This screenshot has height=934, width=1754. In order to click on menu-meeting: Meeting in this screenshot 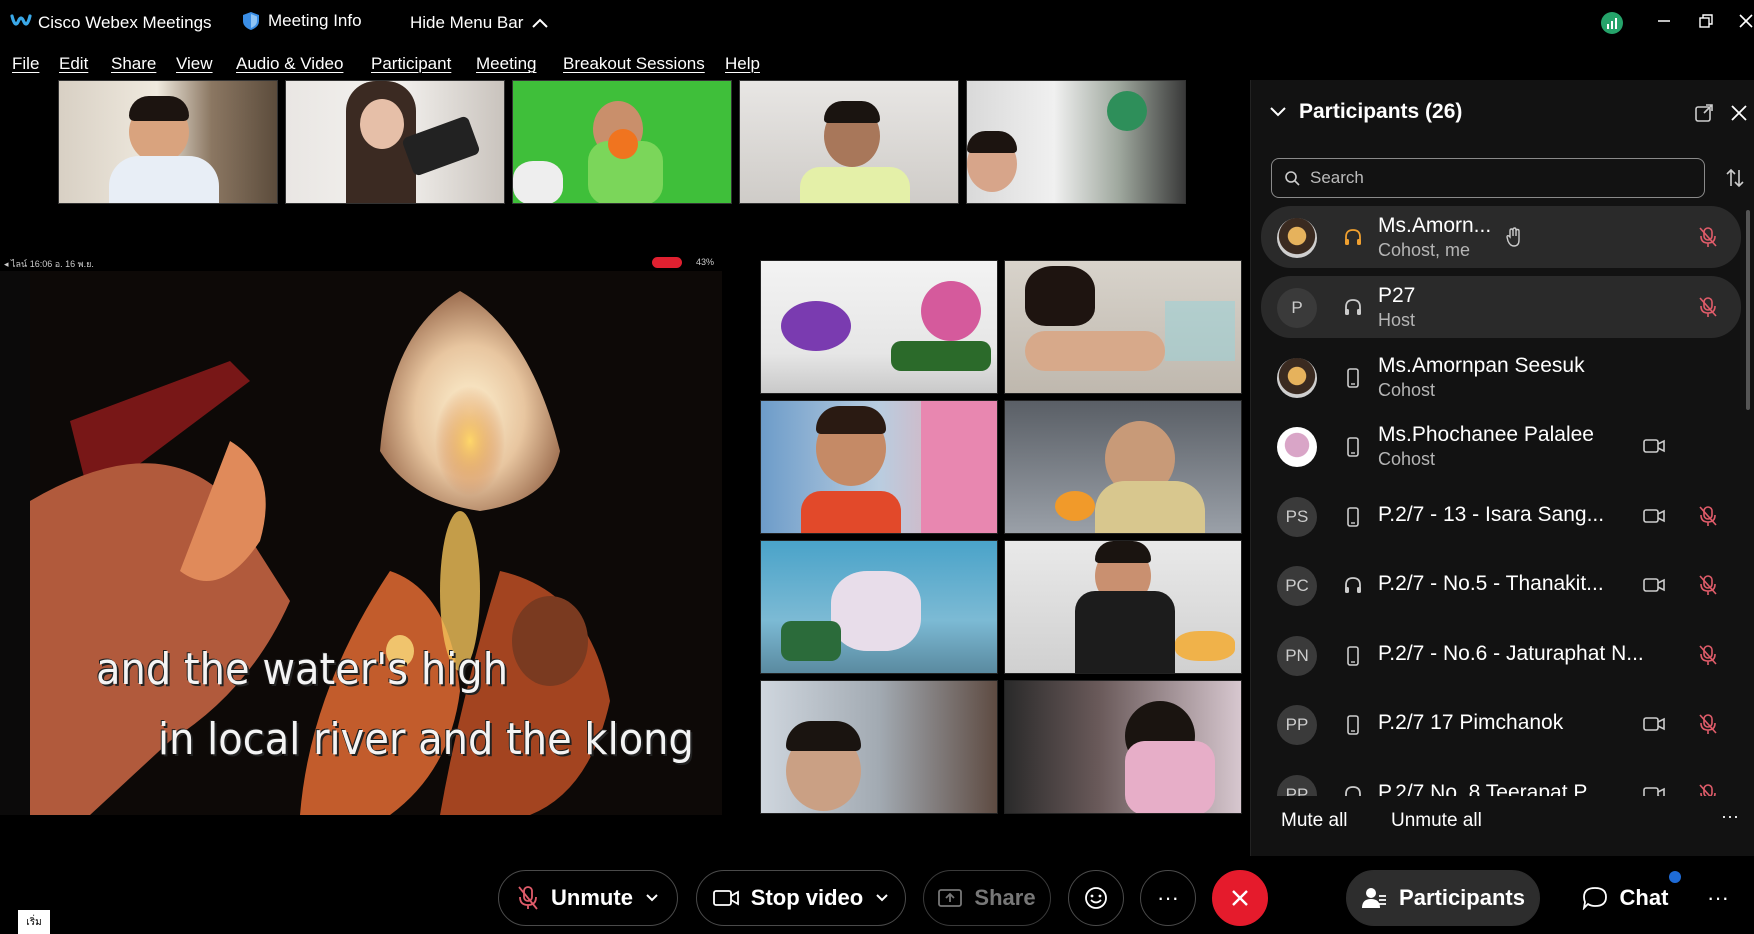, I will do `click(506, 64)`.